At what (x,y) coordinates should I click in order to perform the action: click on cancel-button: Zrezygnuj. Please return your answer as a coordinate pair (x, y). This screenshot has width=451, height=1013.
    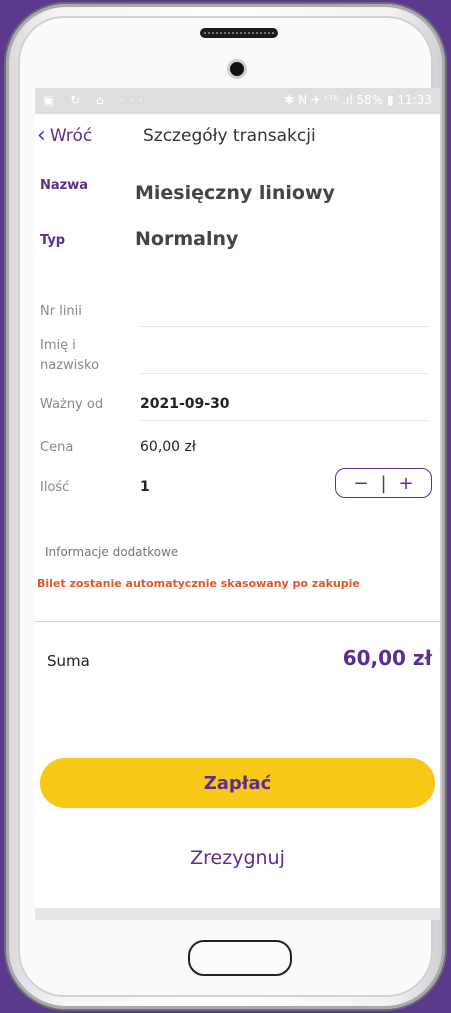
    Looking at the image, I should click on (237, 858).